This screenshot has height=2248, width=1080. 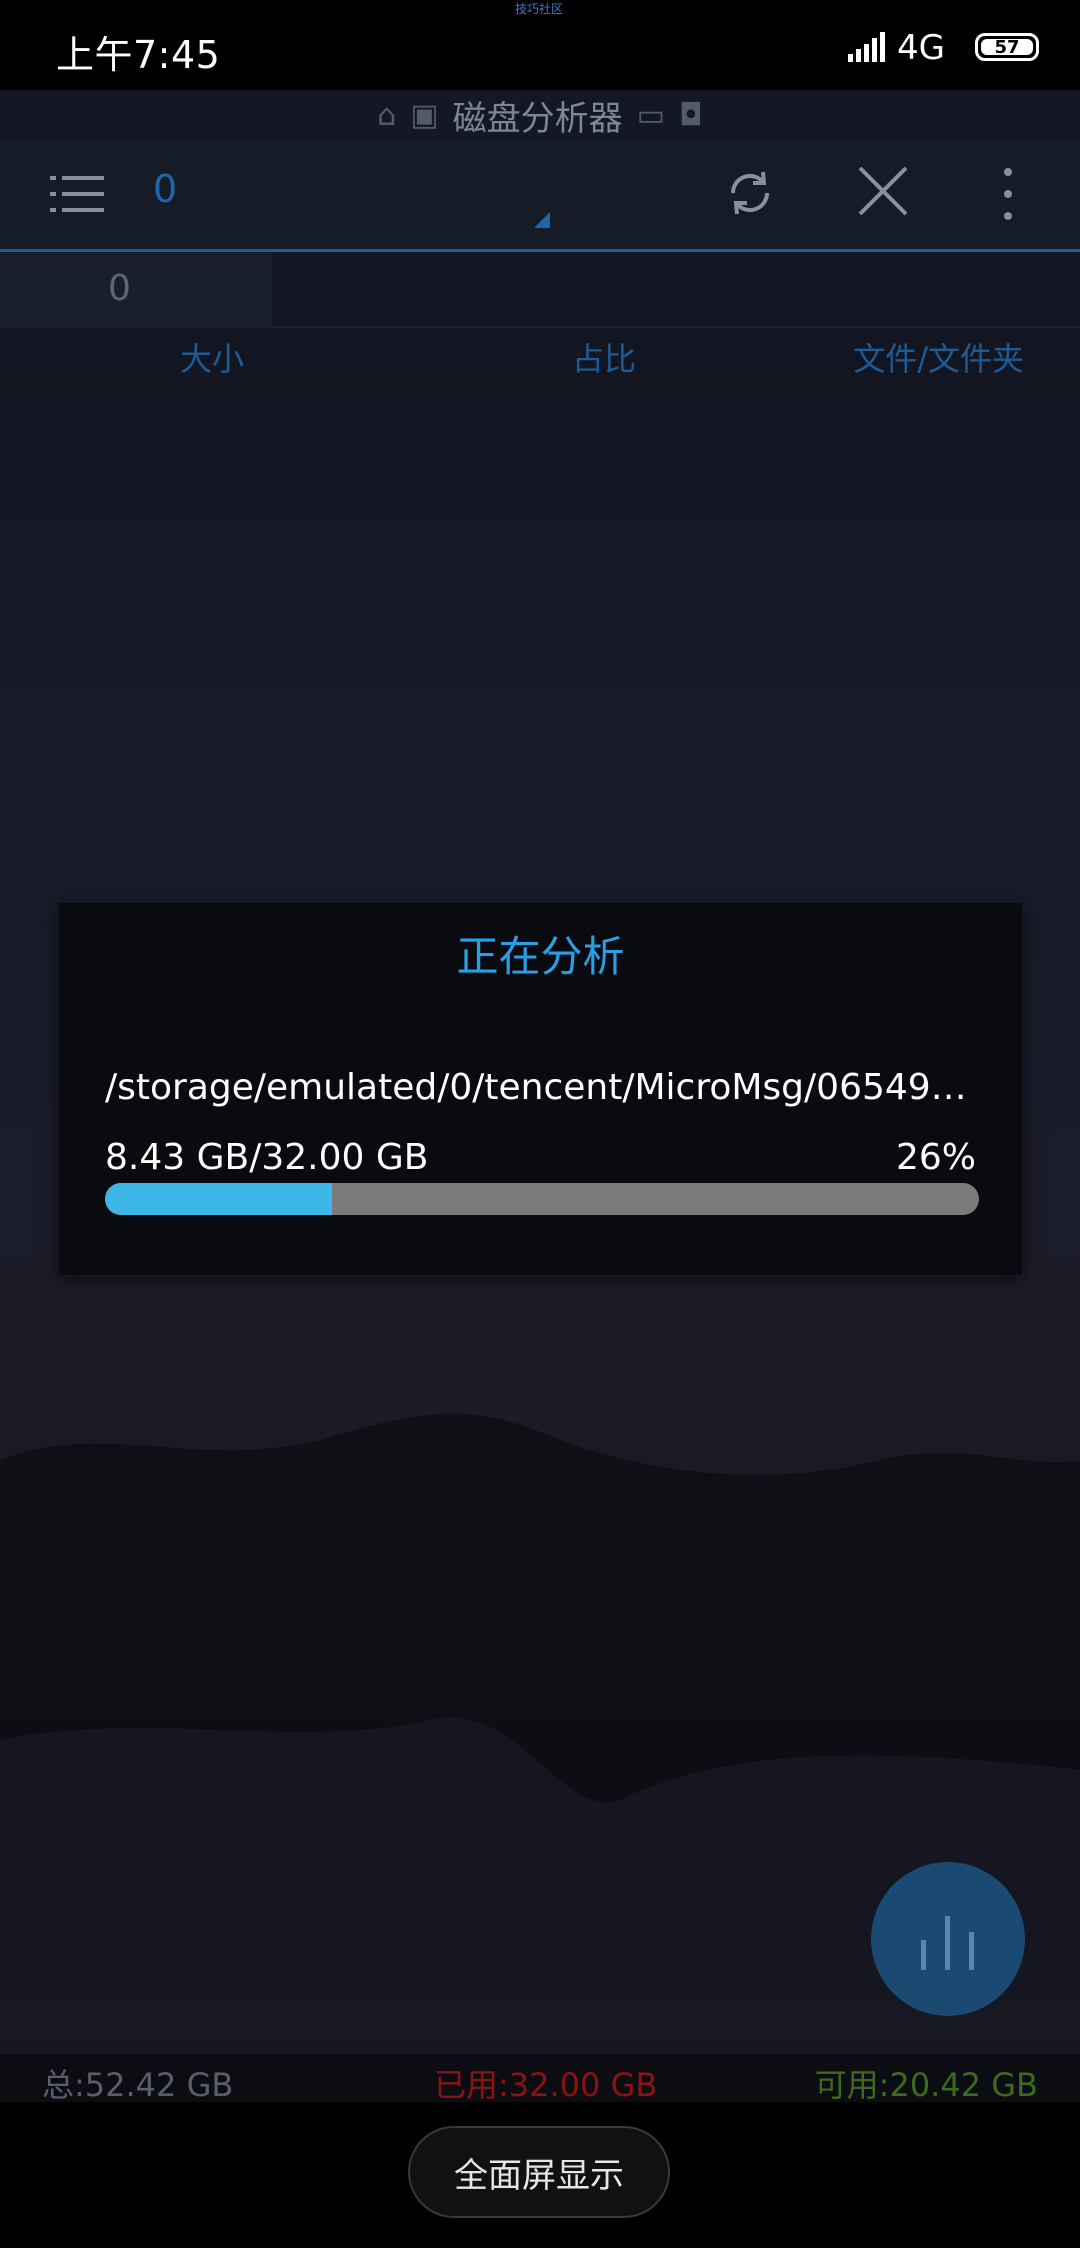 What do you see at coordinates (1008, 194) in the screenshot?
I see `more-options-icon` at bounding box center [1008, 194].